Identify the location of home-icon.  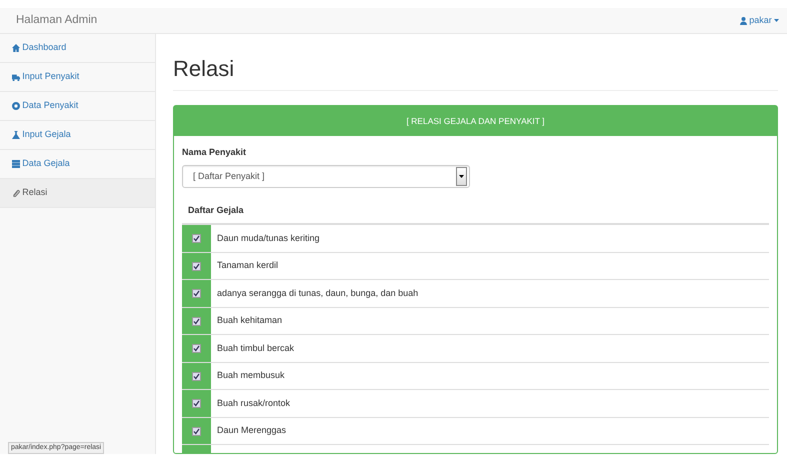
(16, 48).